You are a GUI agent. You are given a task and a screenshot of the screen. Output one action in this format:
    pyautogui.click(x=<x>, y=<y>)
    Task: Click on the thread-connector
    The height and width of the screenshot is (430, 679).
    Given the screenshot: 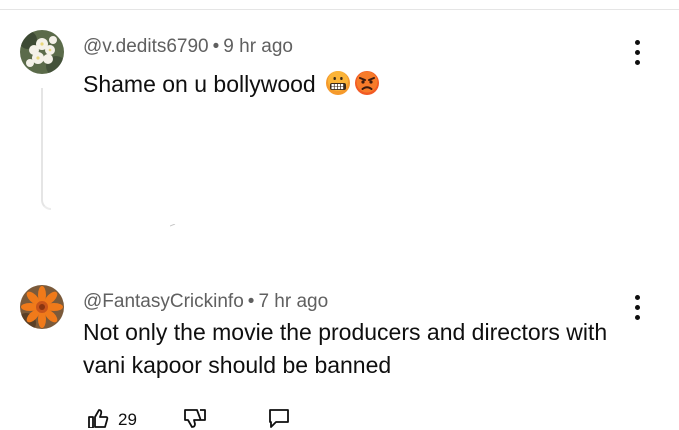 What is the action you would take?
    pyautogui.click(x=46, y=183)
    